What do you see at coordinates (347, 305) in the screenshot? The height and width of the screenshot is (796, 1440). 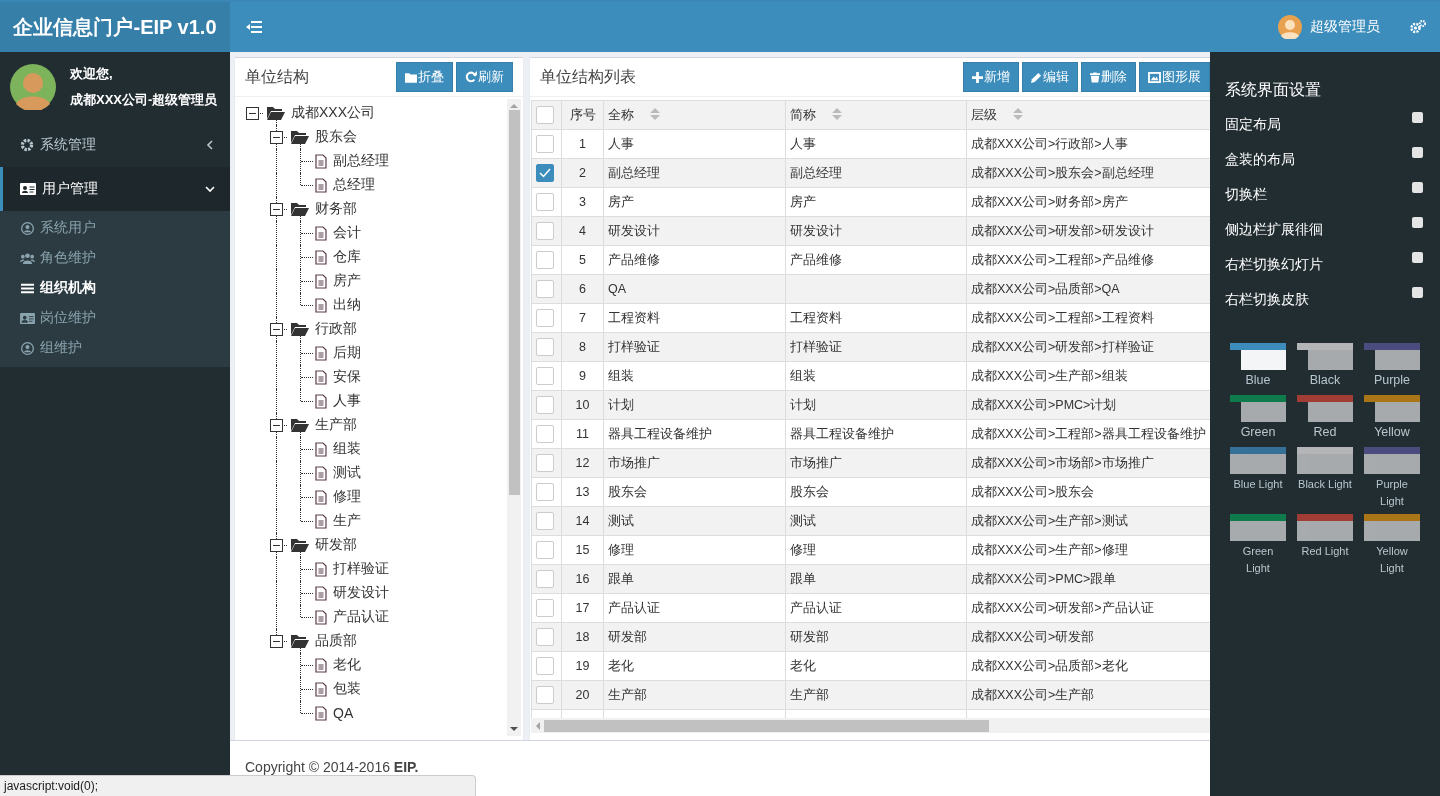 I see `tree-node: 出纳` at bounding box center [347, 305].